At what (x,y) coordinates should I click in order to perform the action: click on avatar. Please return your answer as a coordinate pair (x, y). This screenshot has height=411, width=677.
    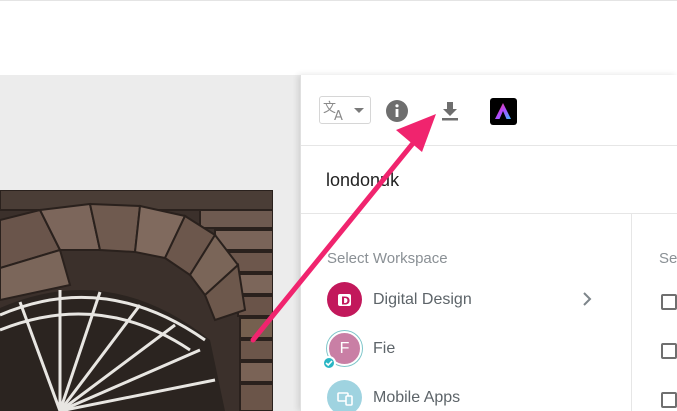
    Looking at the image, I should click on (344, 395).